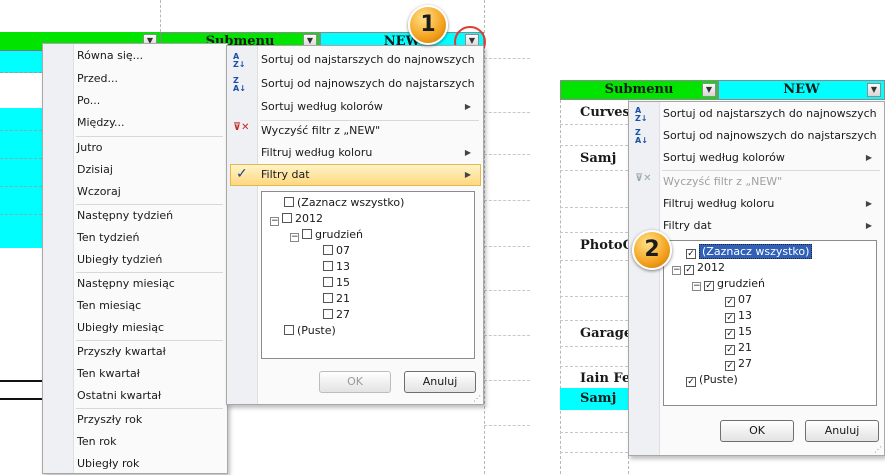 The height and width of the screenshot is (475, 885). I want to click on clear-filter-disabled: ⊽✕ Wyczyść filtr z „NEW", so click(757, 182).